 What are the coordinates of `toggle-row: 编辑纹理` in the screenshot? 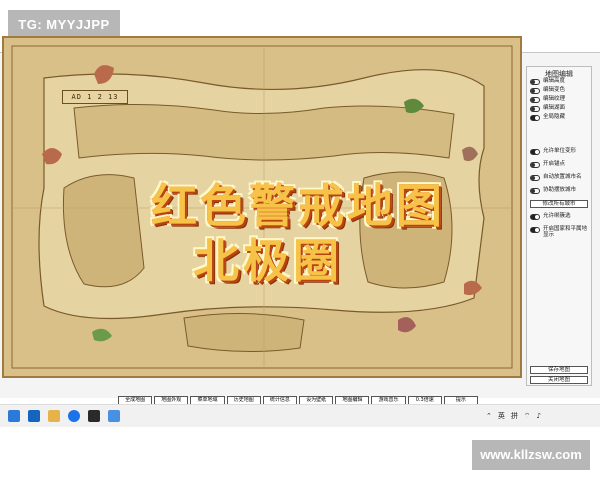 It's located at (560, 100).